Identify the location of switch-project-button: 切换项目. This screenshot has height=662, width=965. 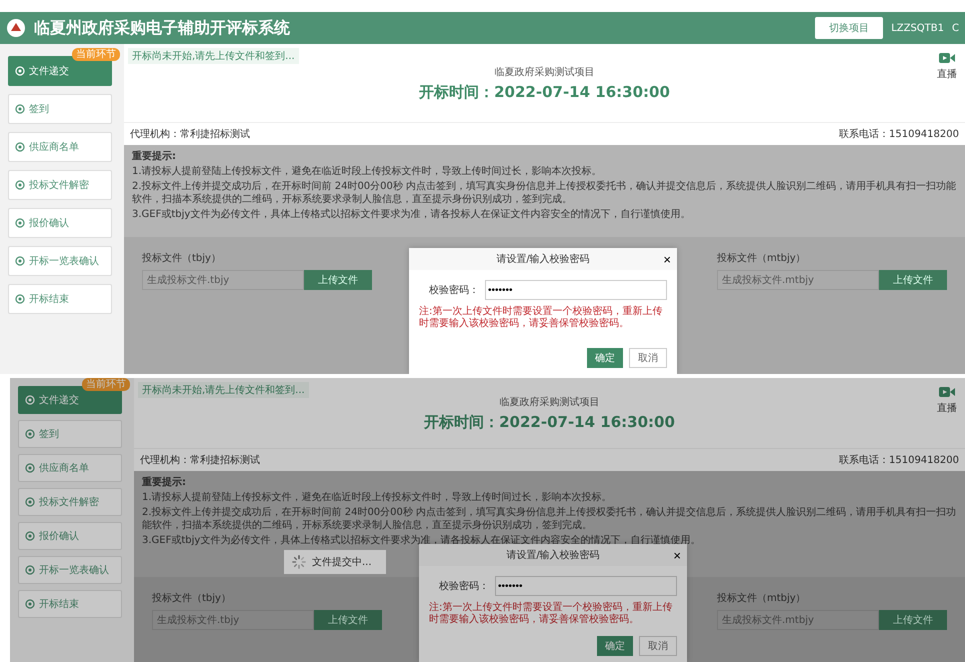
(849, 28).